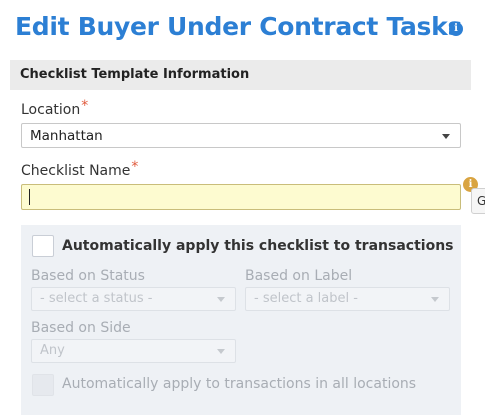 The height and width of the screenshot is (415, 485). I want to click on side-select: Any, so click(133, 351).